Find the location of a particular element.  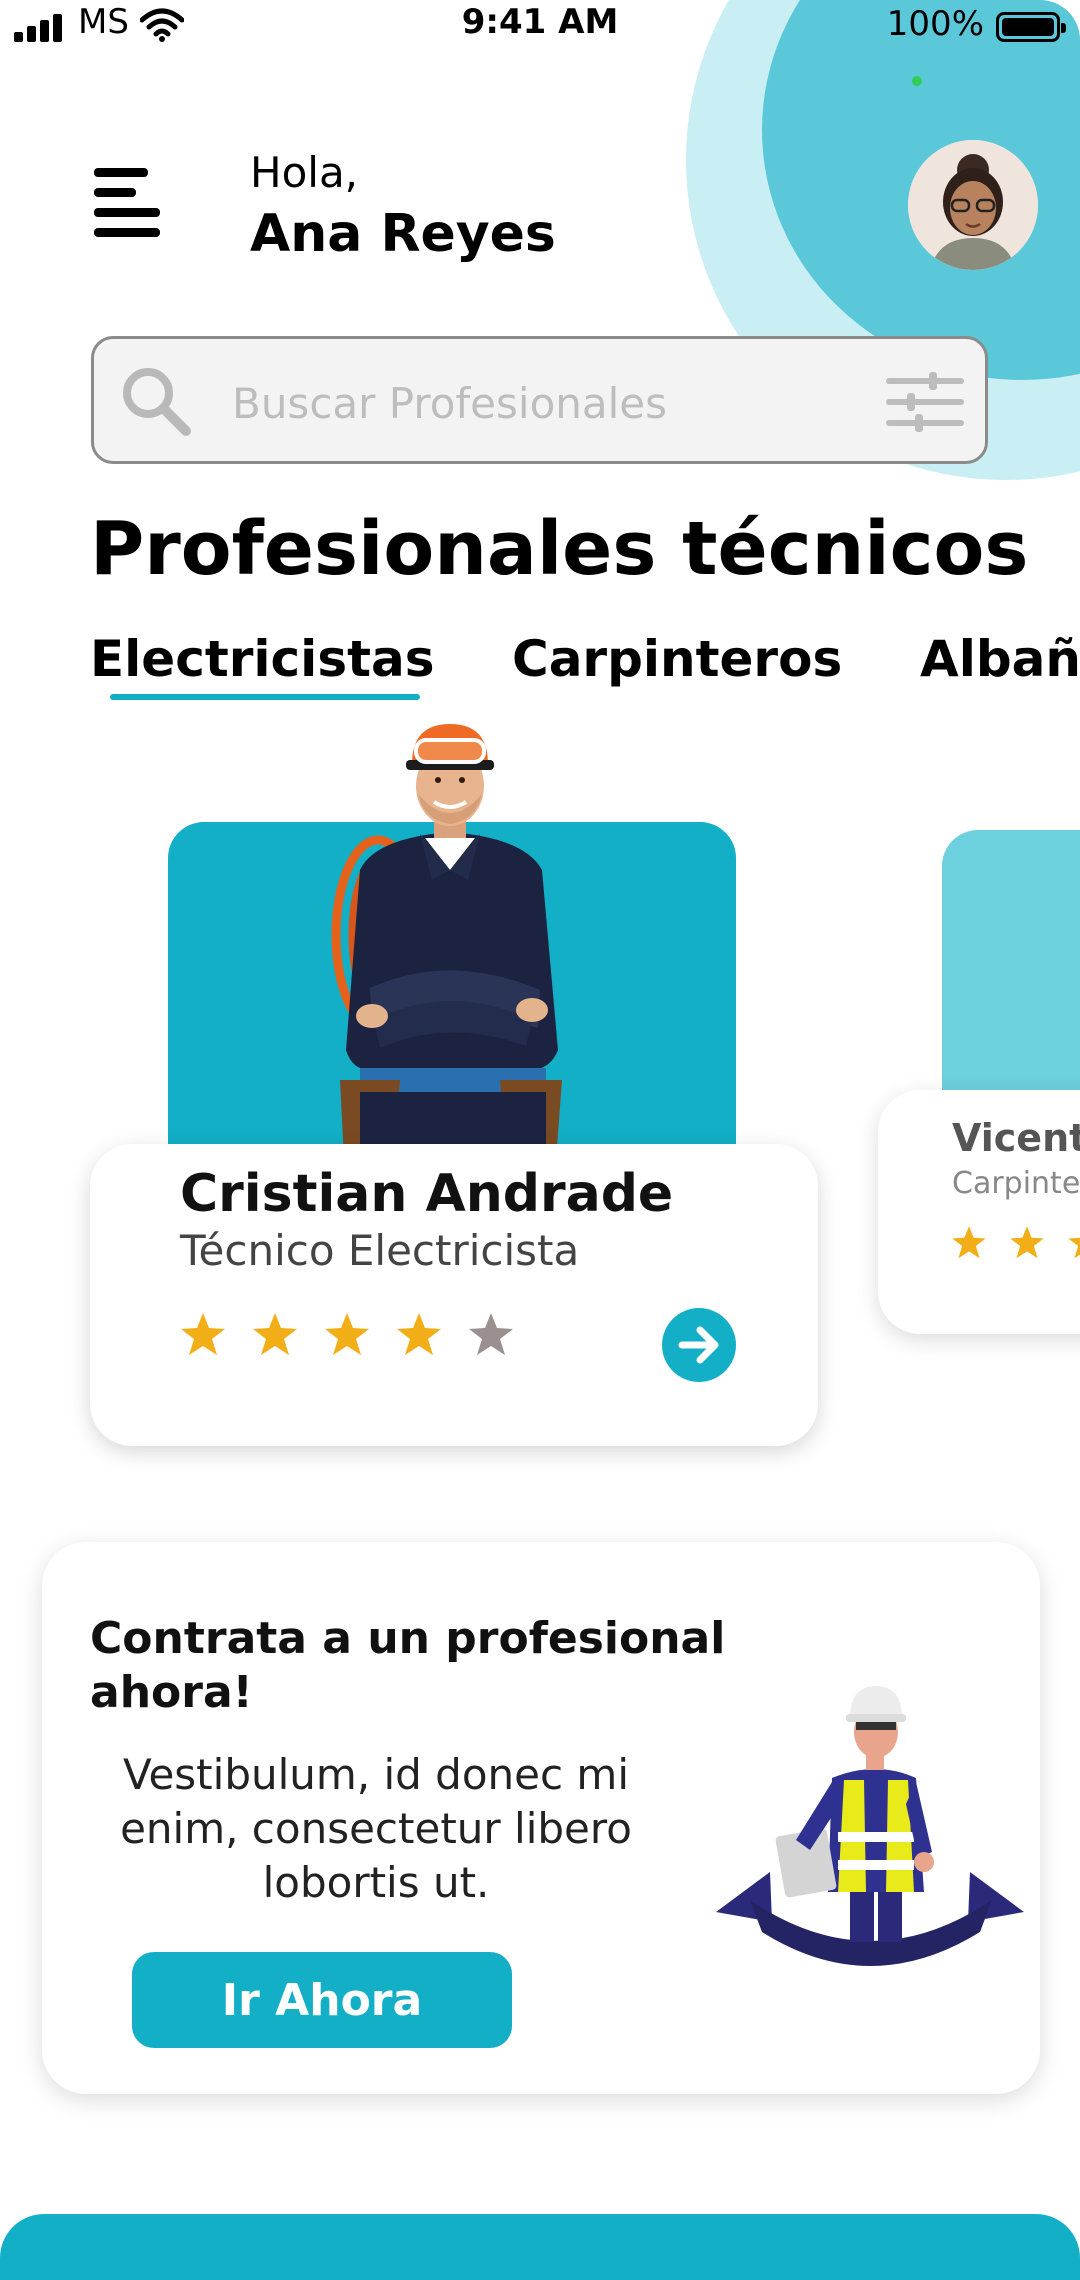

search-icon is located at coordinates (157, 402).